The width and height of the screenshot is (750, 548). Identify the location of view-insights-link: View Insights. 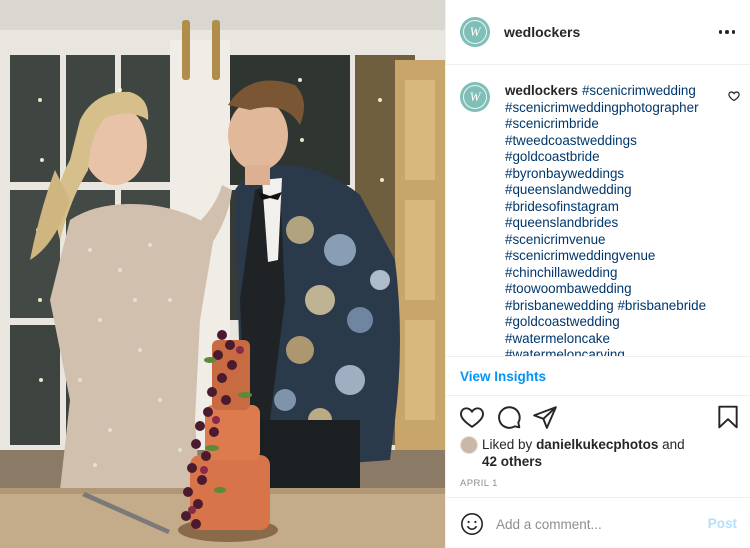
(503, 376).